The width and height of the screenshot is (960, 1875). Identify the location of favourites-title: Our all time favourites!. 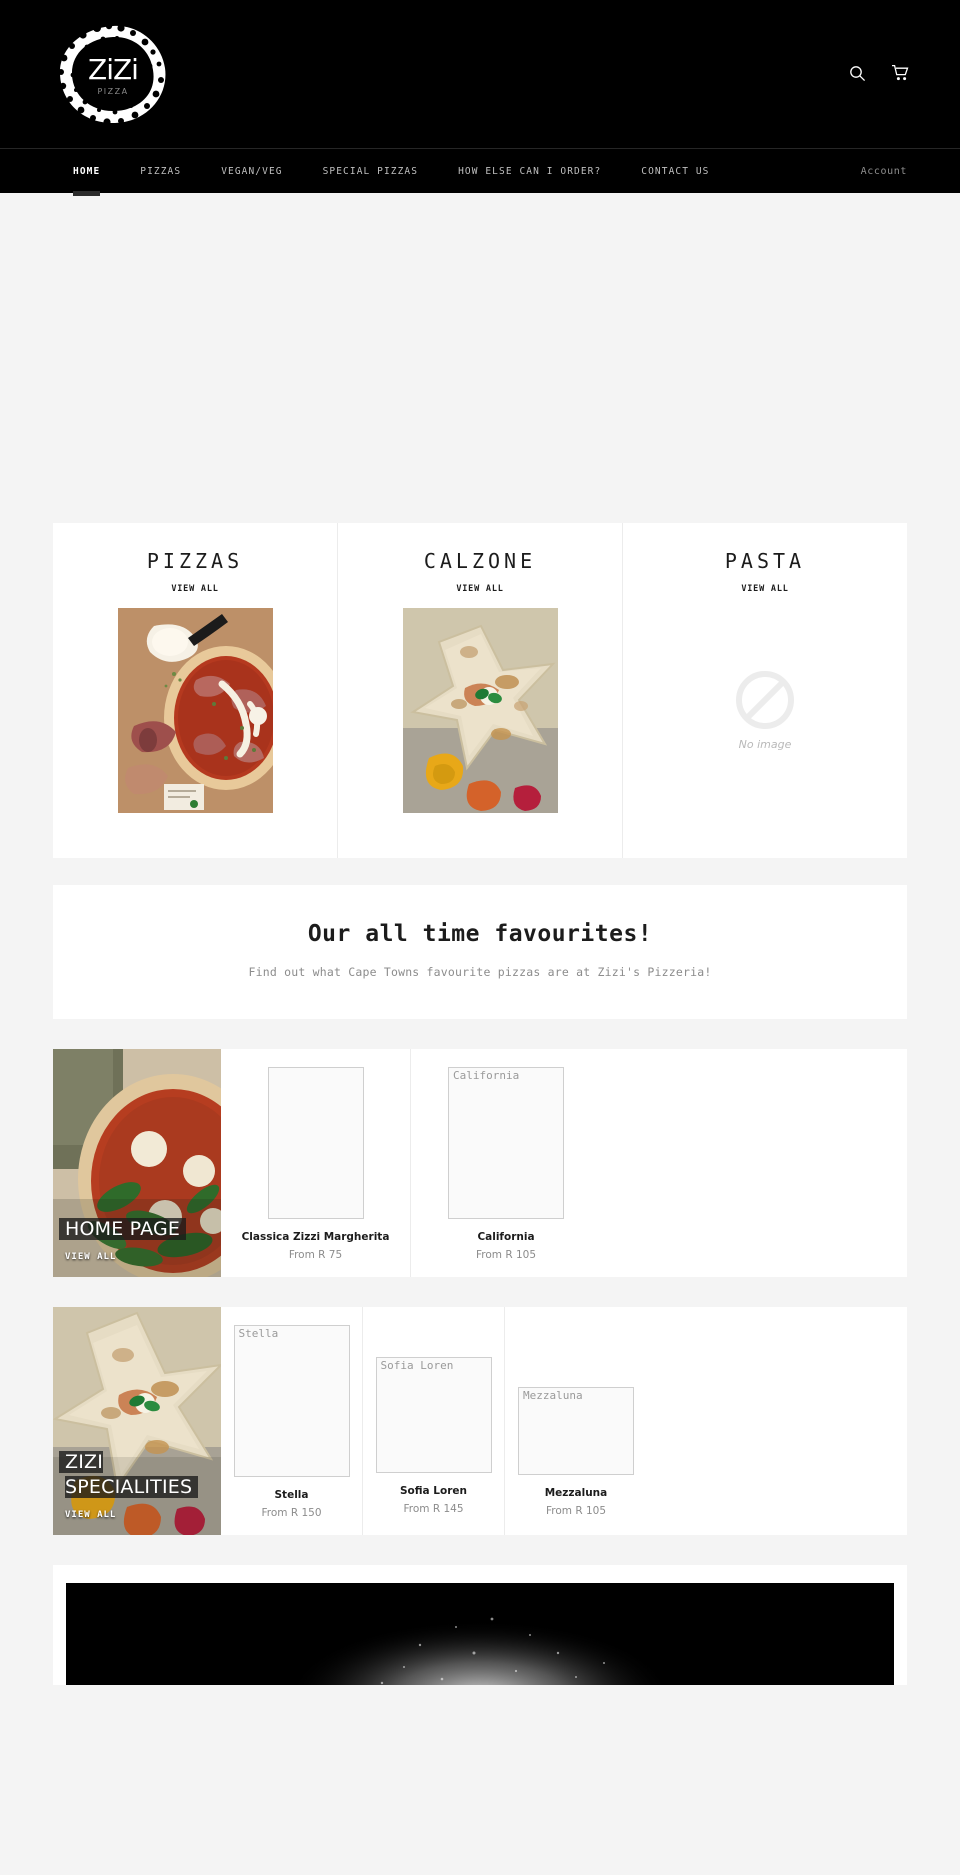
(480, 934).